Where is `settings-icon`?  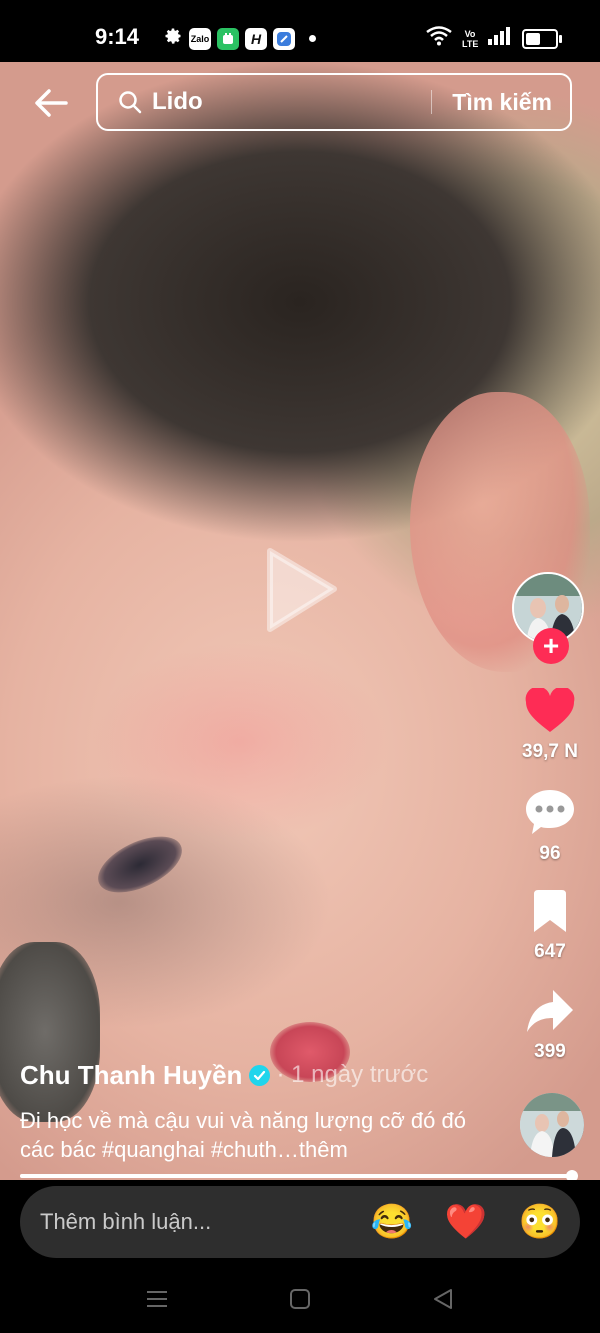 settings-icon is located at coordinates (173, 38).